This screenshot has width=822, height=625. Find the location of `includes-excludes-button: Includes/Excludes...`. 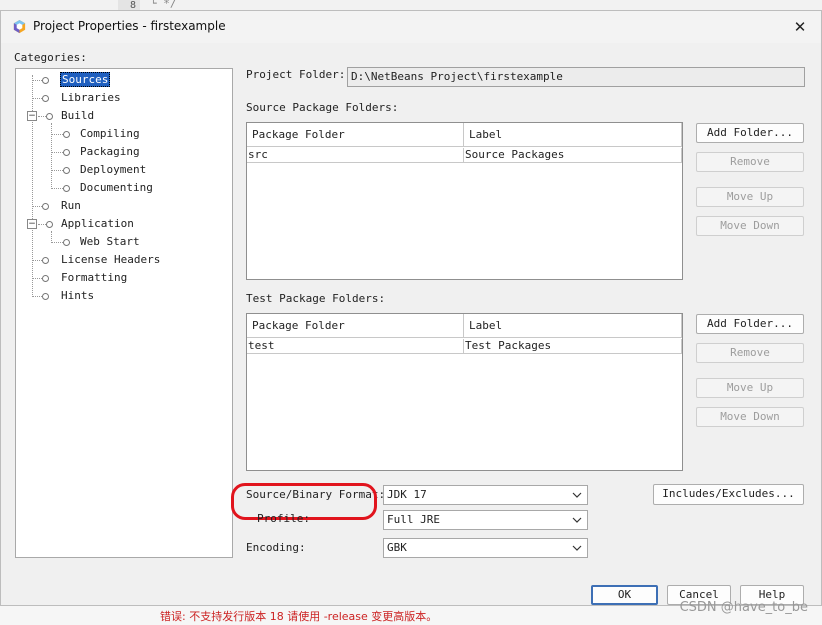

includes-excludes-button: Includes/Excludes... is located at coordinates (728, 494).